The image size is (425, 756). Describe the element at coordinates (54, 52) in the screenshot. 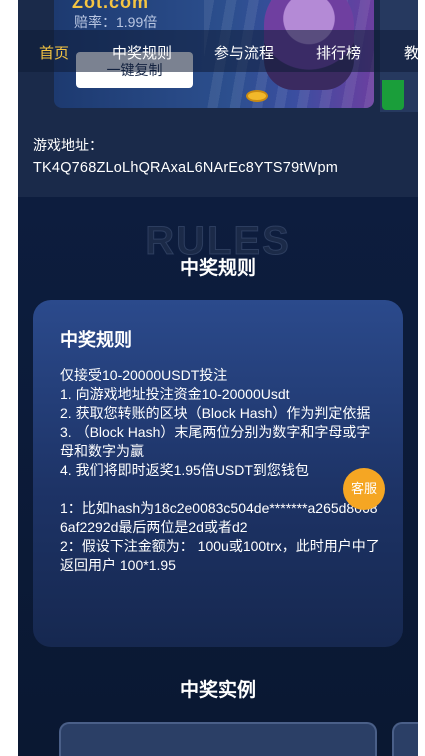

I see `nav-item-home: 首页` at that location.